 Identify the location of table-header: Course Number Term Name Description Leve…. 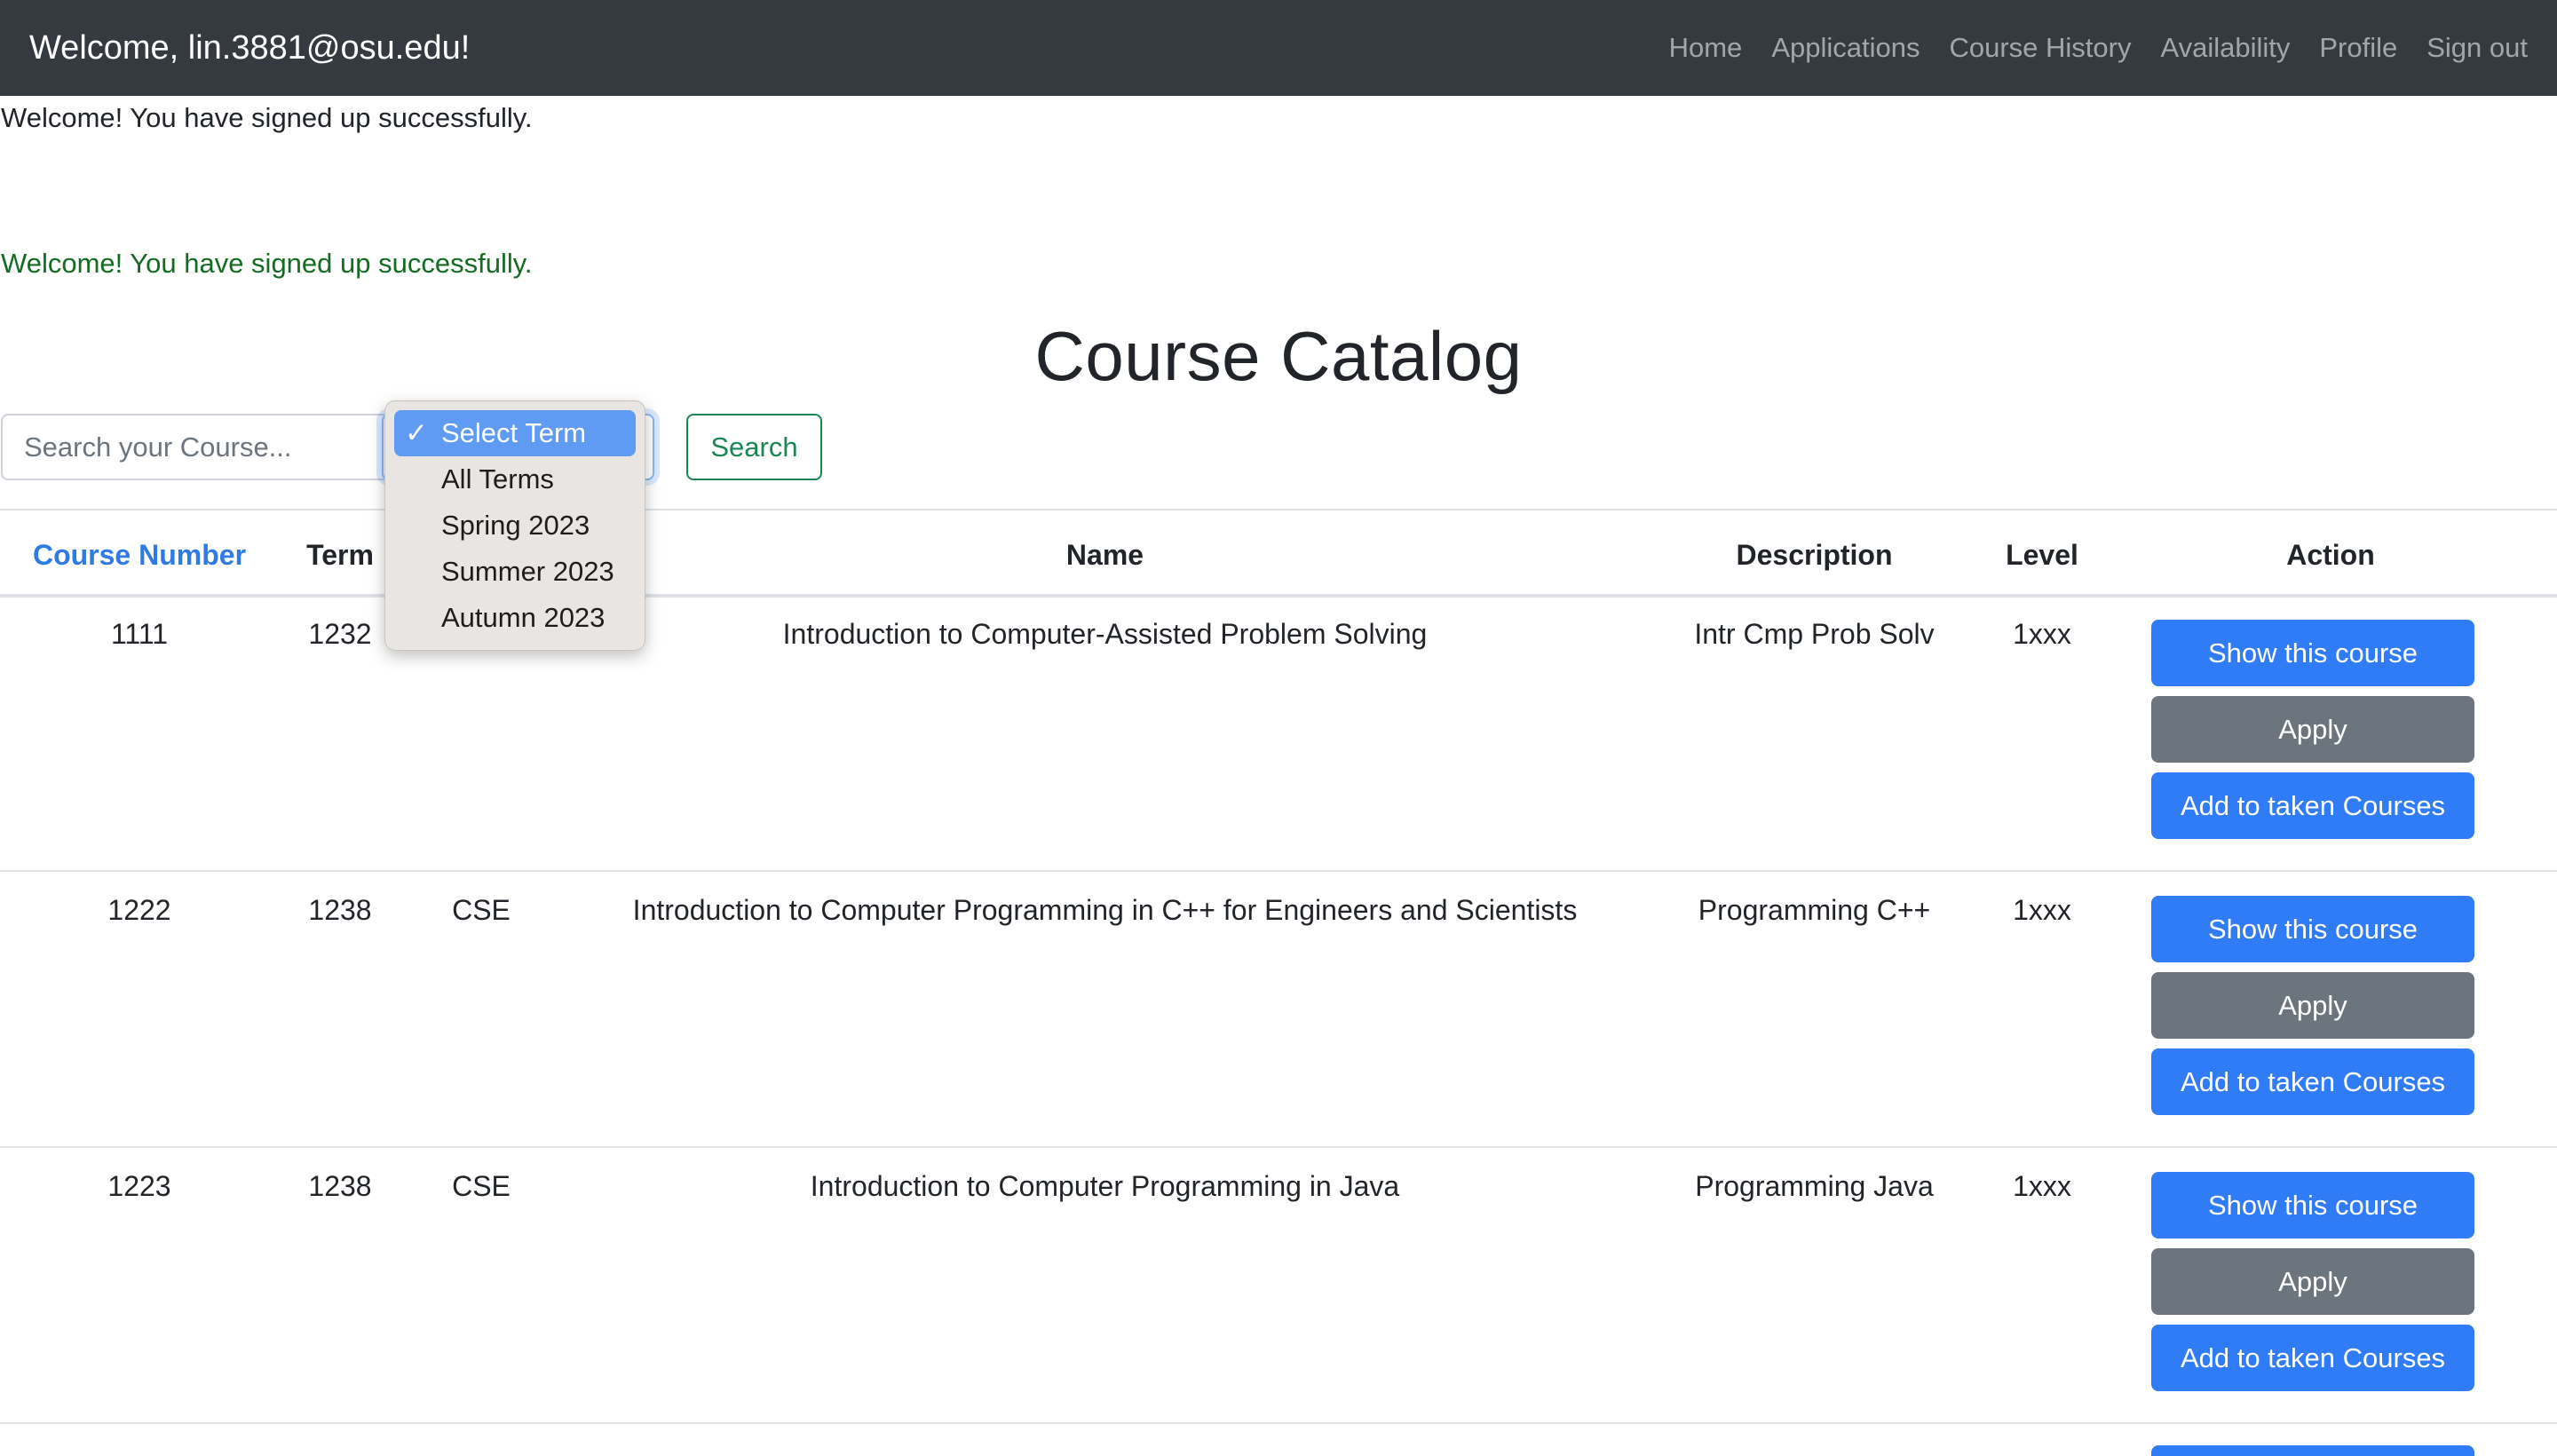
(1278, 553).